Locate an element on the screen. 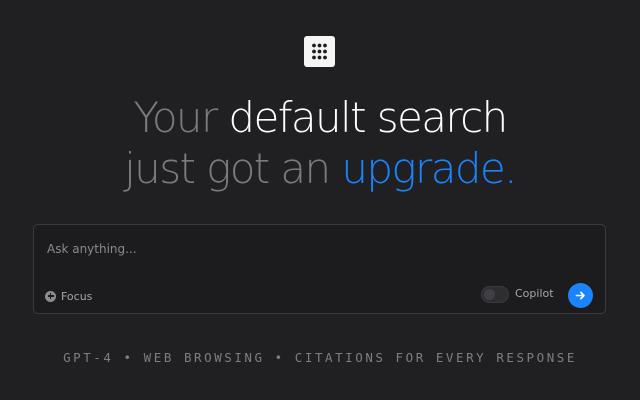 This screenshot has height=400, width=640. plus-circle-icon is located at coordinates (50, 296).